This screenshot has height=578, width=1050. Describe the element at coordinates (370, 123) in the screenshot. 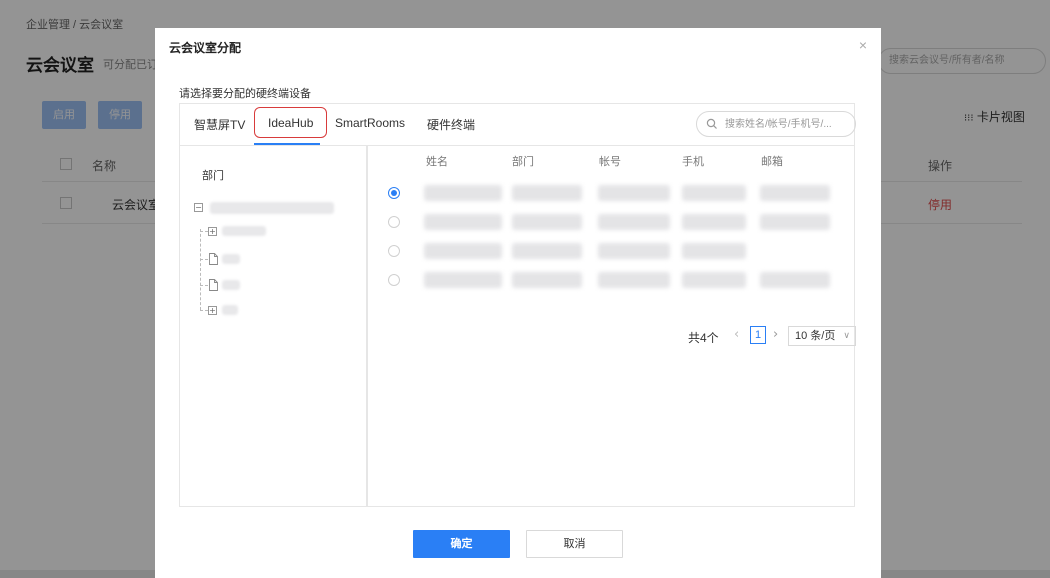

I see `tab-smartrooms: SmartRooms` at that location.